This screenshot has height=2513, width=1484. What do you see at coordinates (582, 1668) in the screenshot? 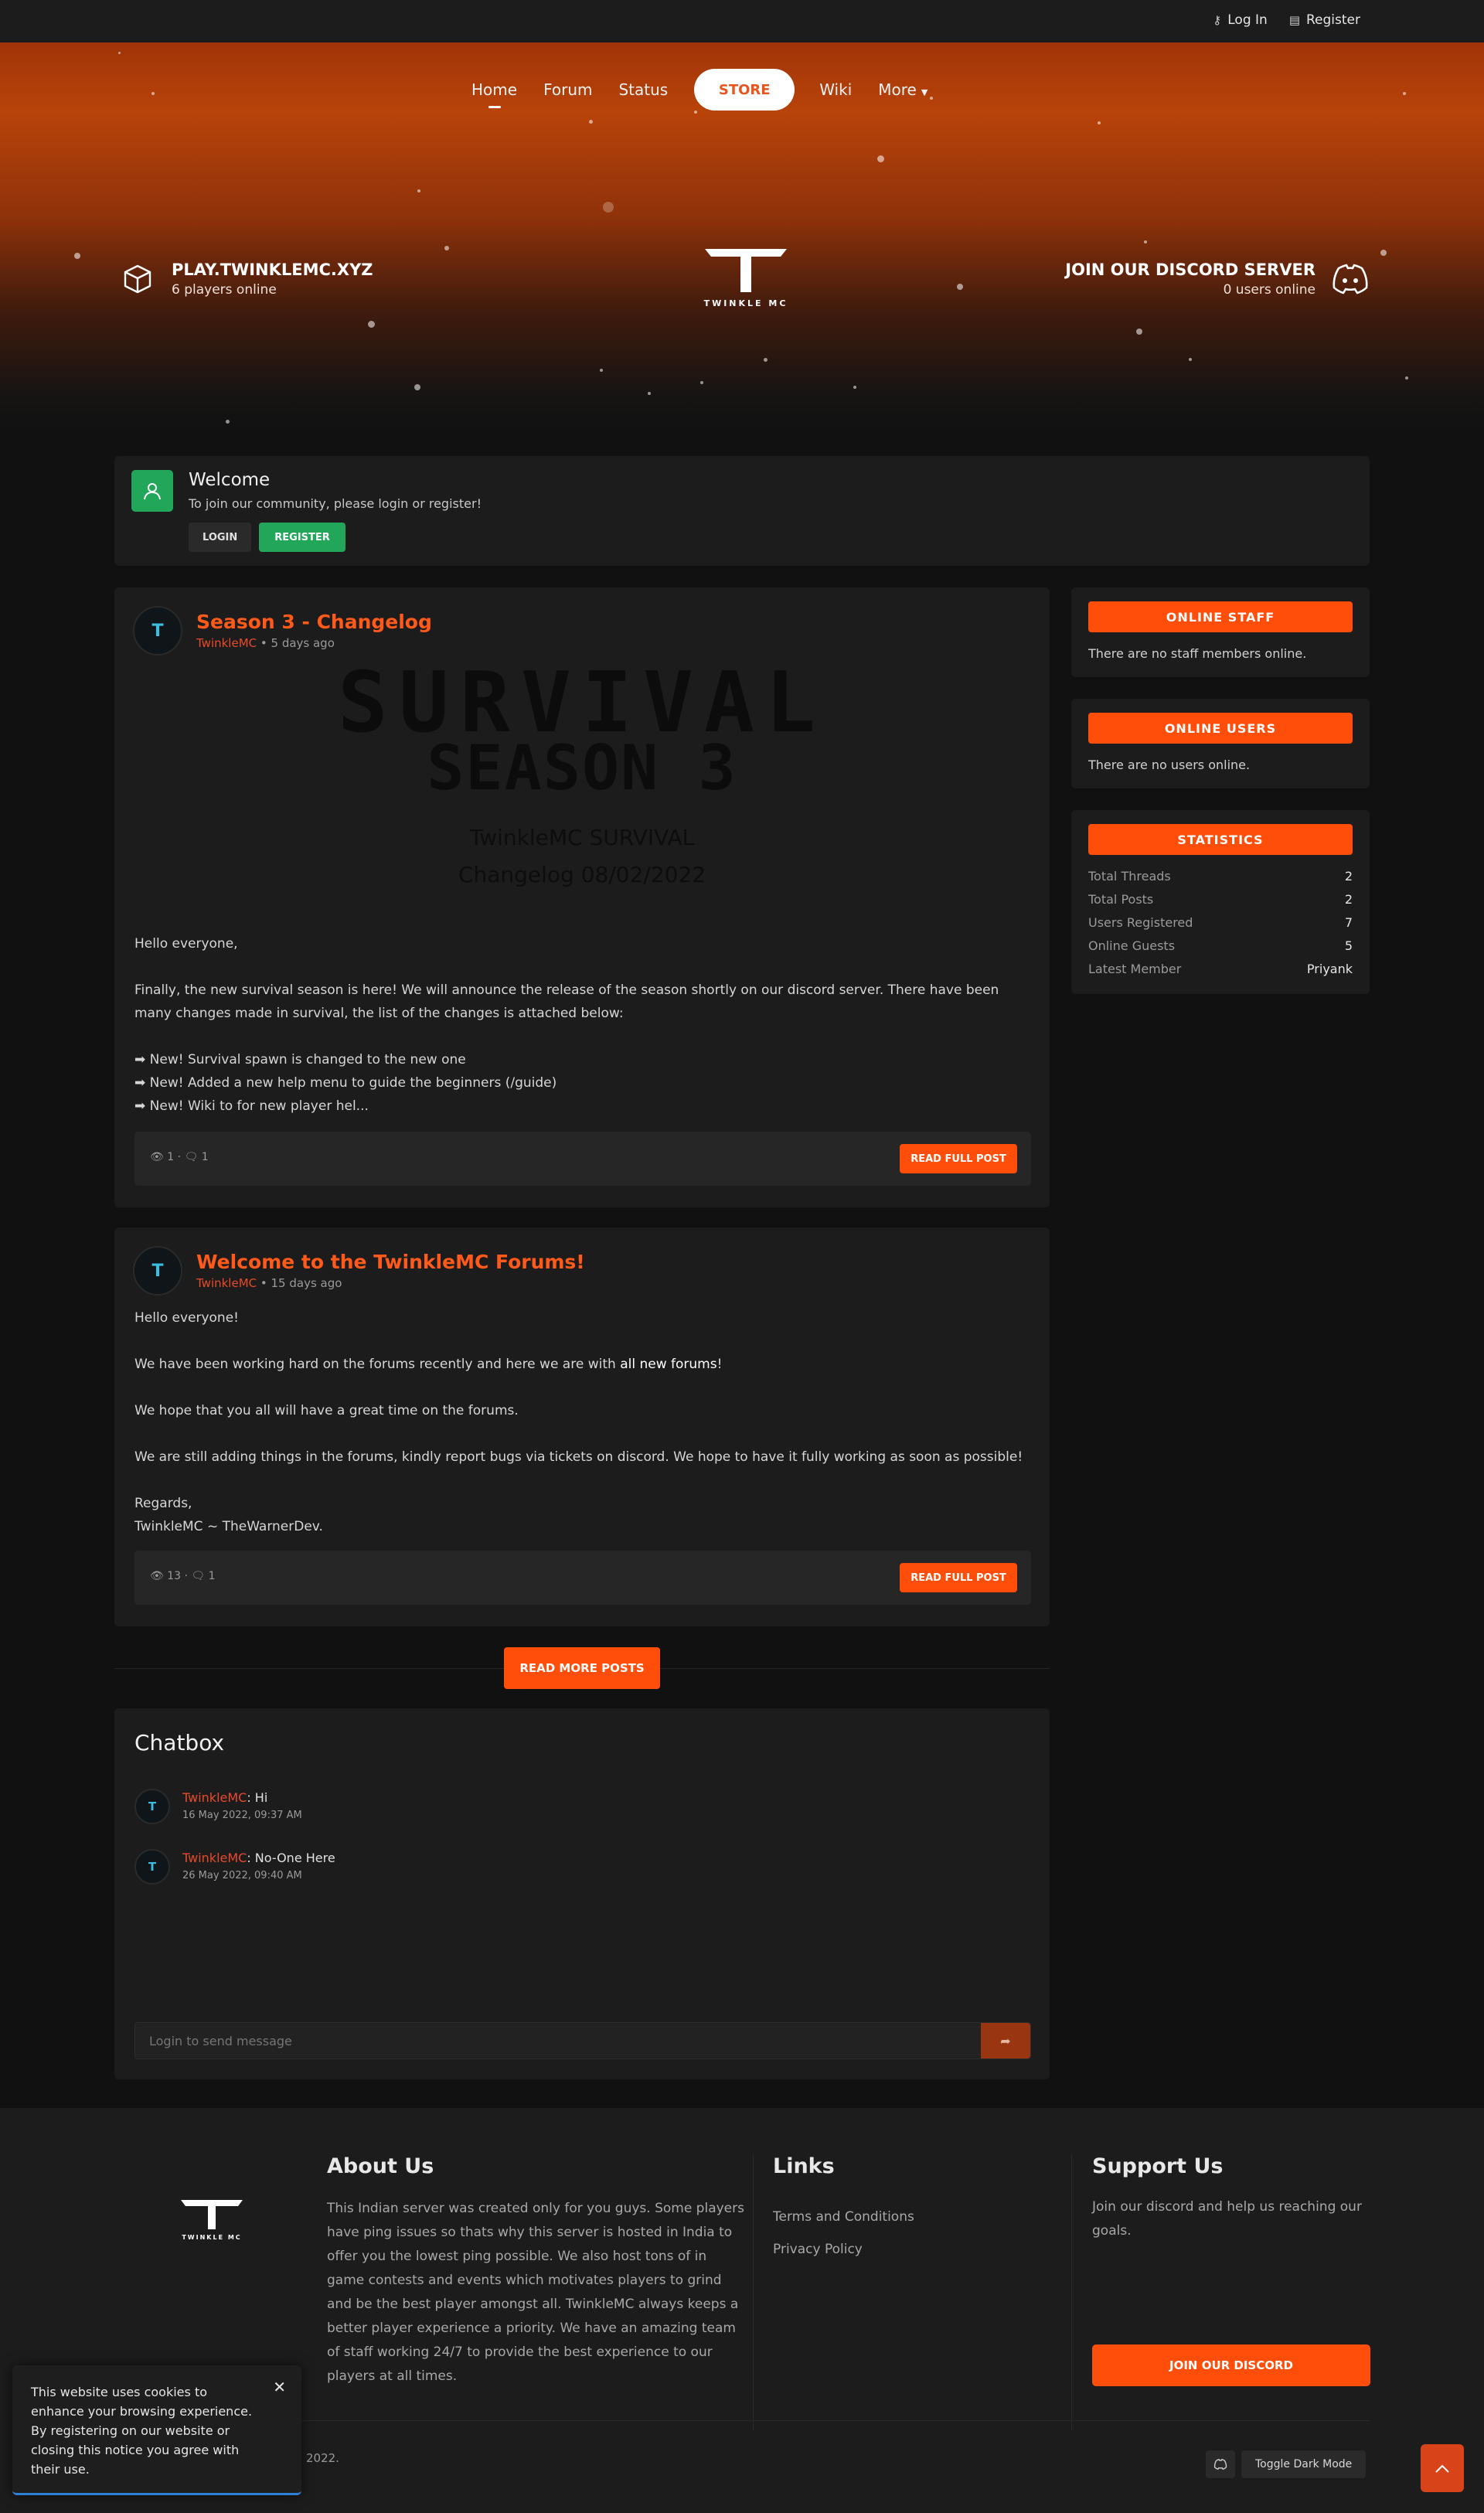
I see `read-more-posts-button: READ MORE POSTS` at bounding box center [582, 1668].